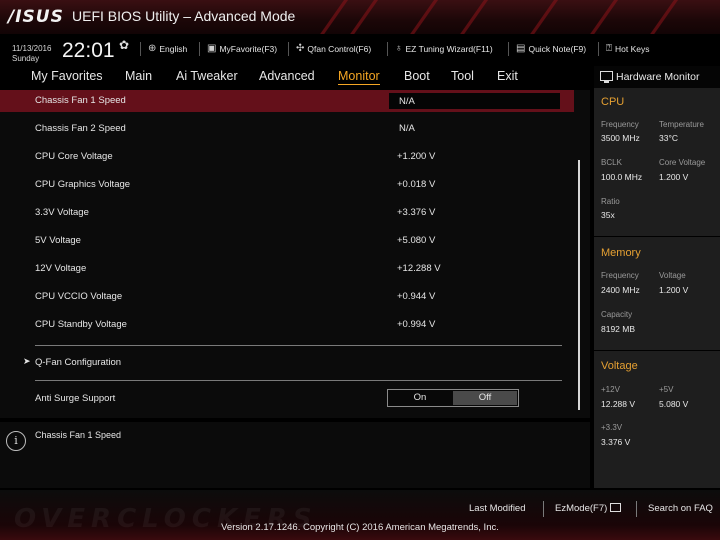  What do you see at coordinates (474, 101) in the screenshot?
I see `value-field: N/A` at bounding box center [474, 101].